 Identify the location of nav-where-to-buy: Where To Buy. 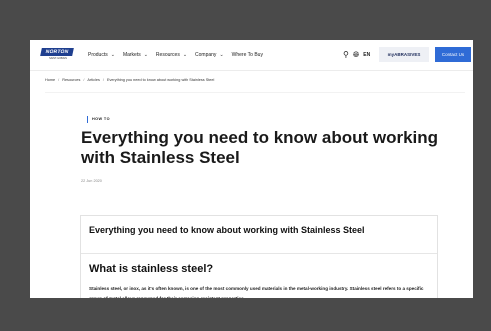
(247, 55).